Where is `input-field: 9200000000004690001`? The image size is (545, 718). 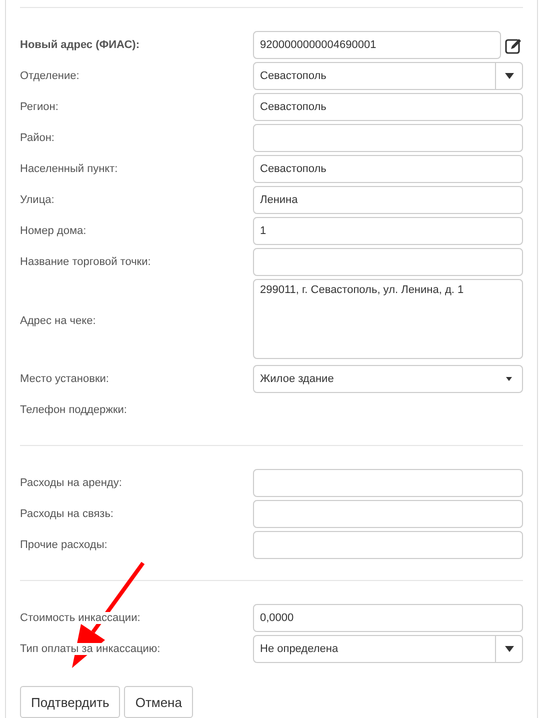 input-field: 9200000000004690001 is located at coordinates (377, 45).